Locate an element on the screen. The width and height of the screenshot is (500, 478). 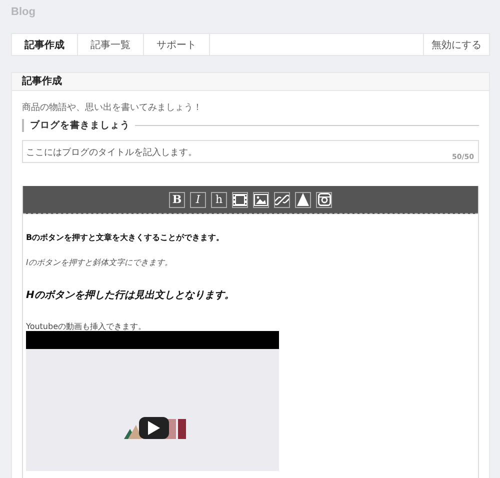
intro-text: 商品の物語や、思い出を書いてみましょう！ is located at coordinates (112, 108).